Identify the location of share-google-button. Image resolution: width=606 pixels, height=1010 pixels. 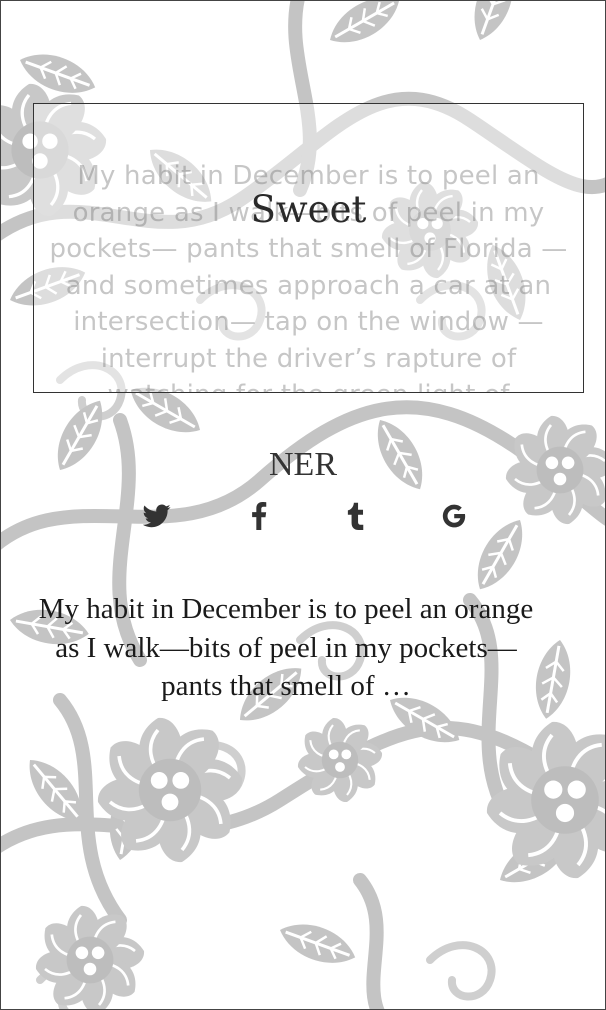
(454, 516).